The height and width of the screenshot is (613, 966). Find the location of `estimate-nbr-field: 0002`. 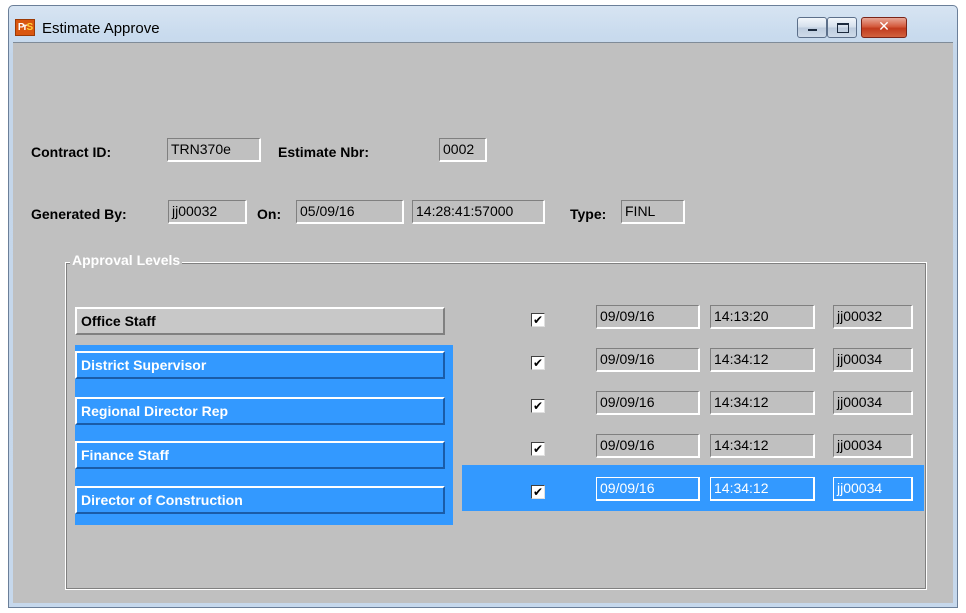

estimate-nbr-field: 0002 is located at coordinates (463, 150).